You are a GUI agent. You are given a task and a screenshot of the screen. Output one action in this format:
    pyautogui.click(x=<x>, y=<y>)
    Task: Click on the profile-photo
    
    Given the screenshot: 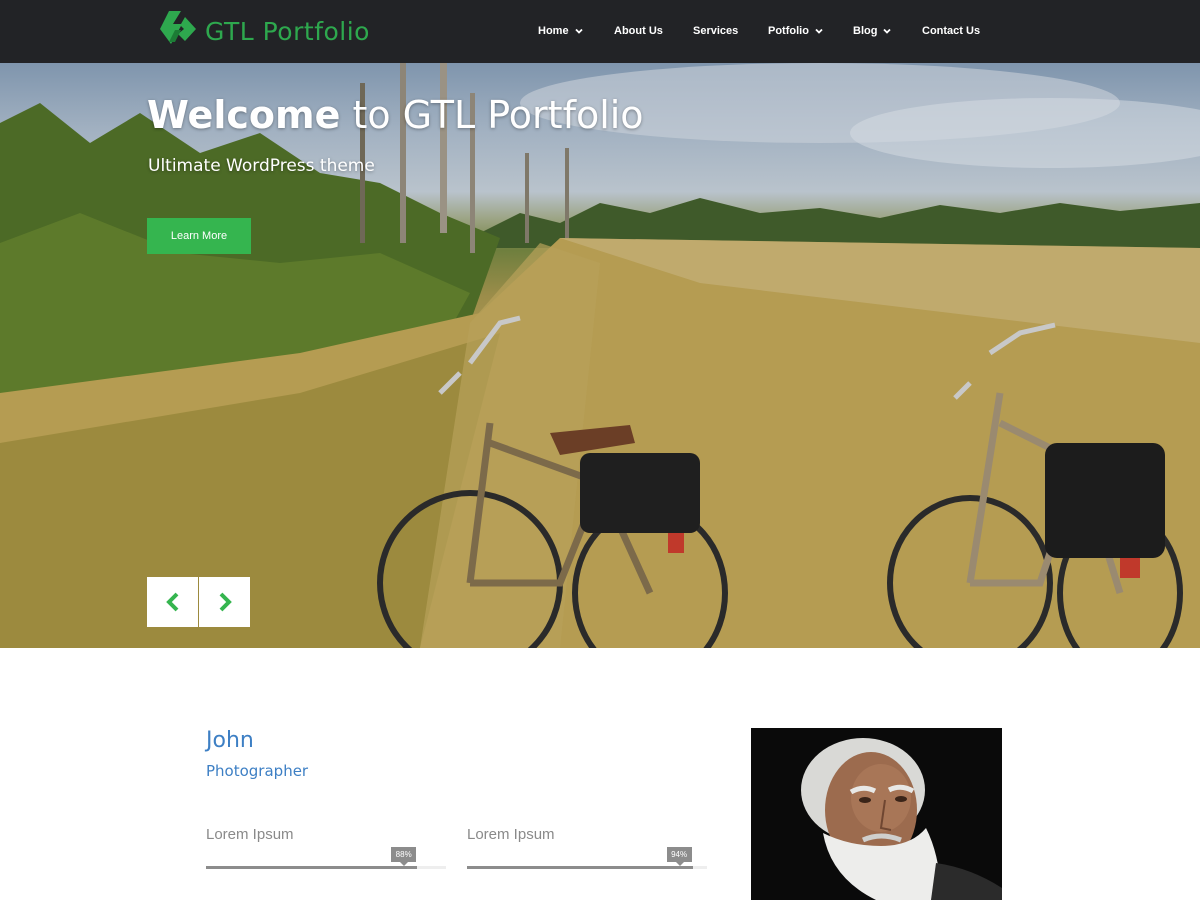 What is the action you would take?
    pyautogui.click(x=876, y=814)
    